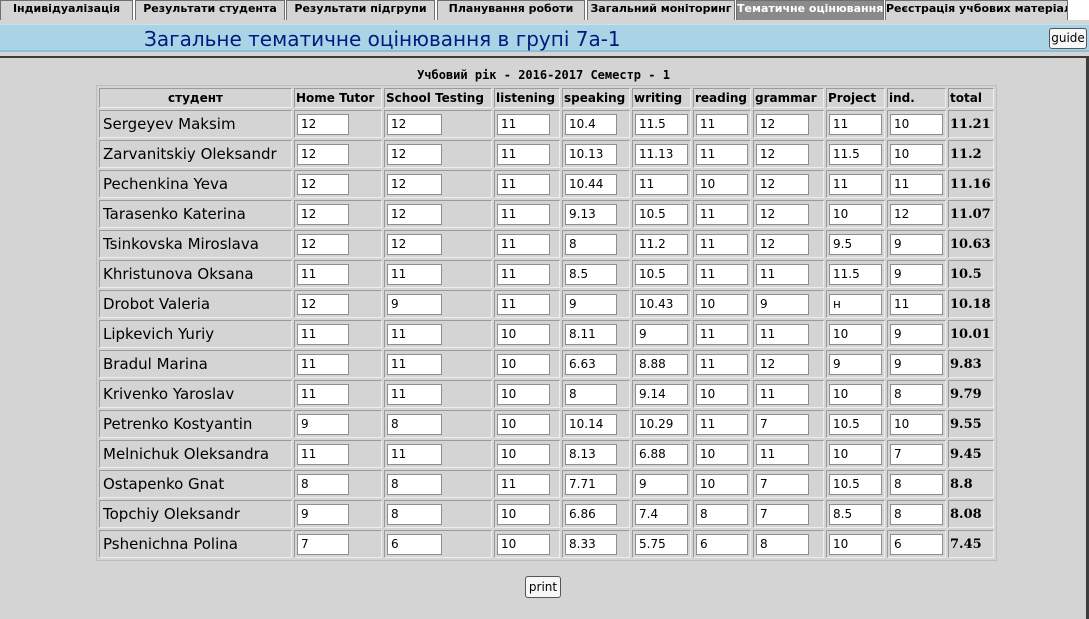  I want to click on tab-individualization: Індивідуалізація, so click(66, 10).